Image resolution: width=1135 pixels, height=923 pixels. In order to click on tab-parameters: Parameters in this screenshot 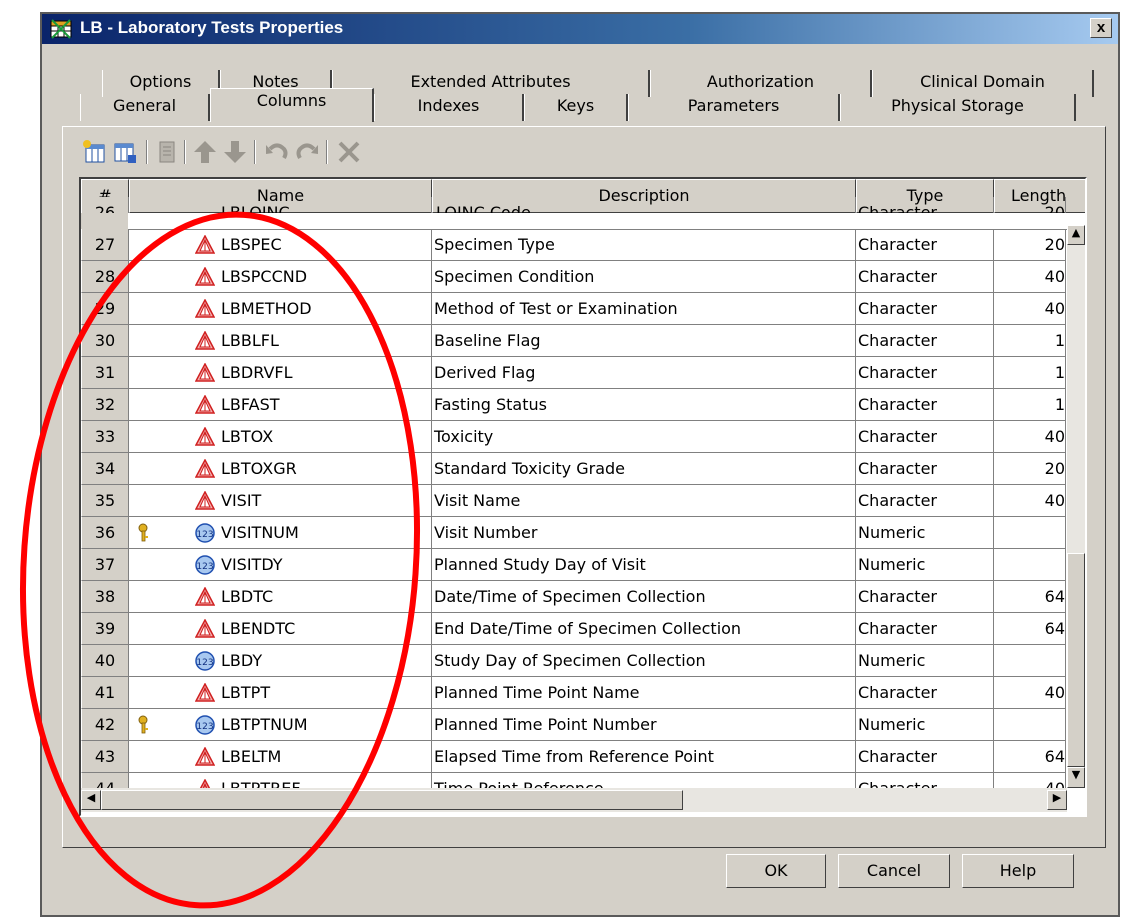, I will do `click(734, 107)`.